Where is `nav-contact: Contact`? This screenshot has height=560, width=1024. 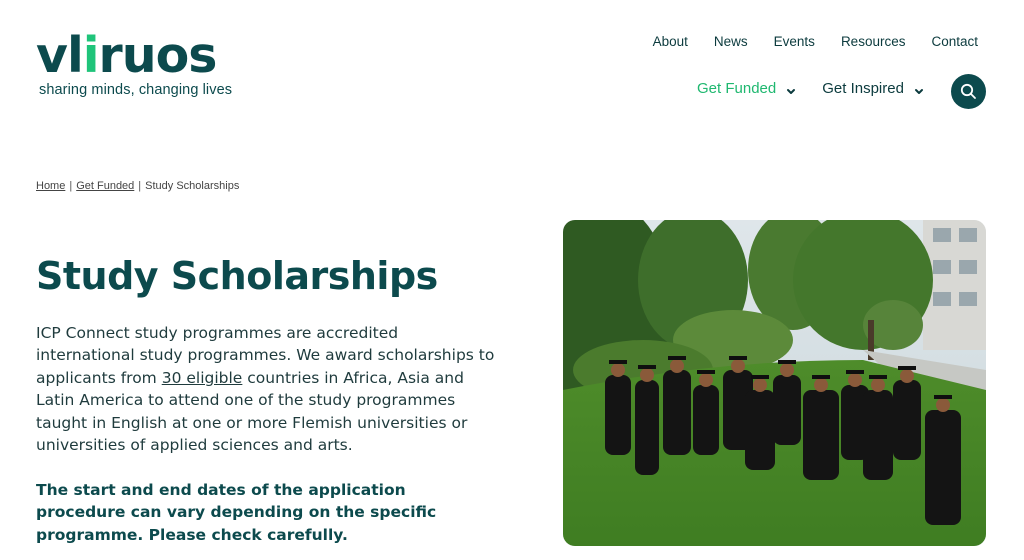 nav-contact: Contact is located at coordinates (954, 41).